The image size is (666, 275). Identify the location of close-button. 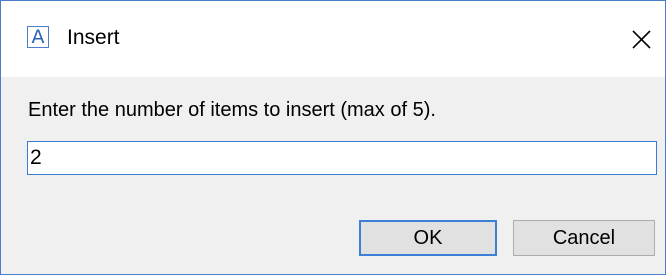
(641, 38).